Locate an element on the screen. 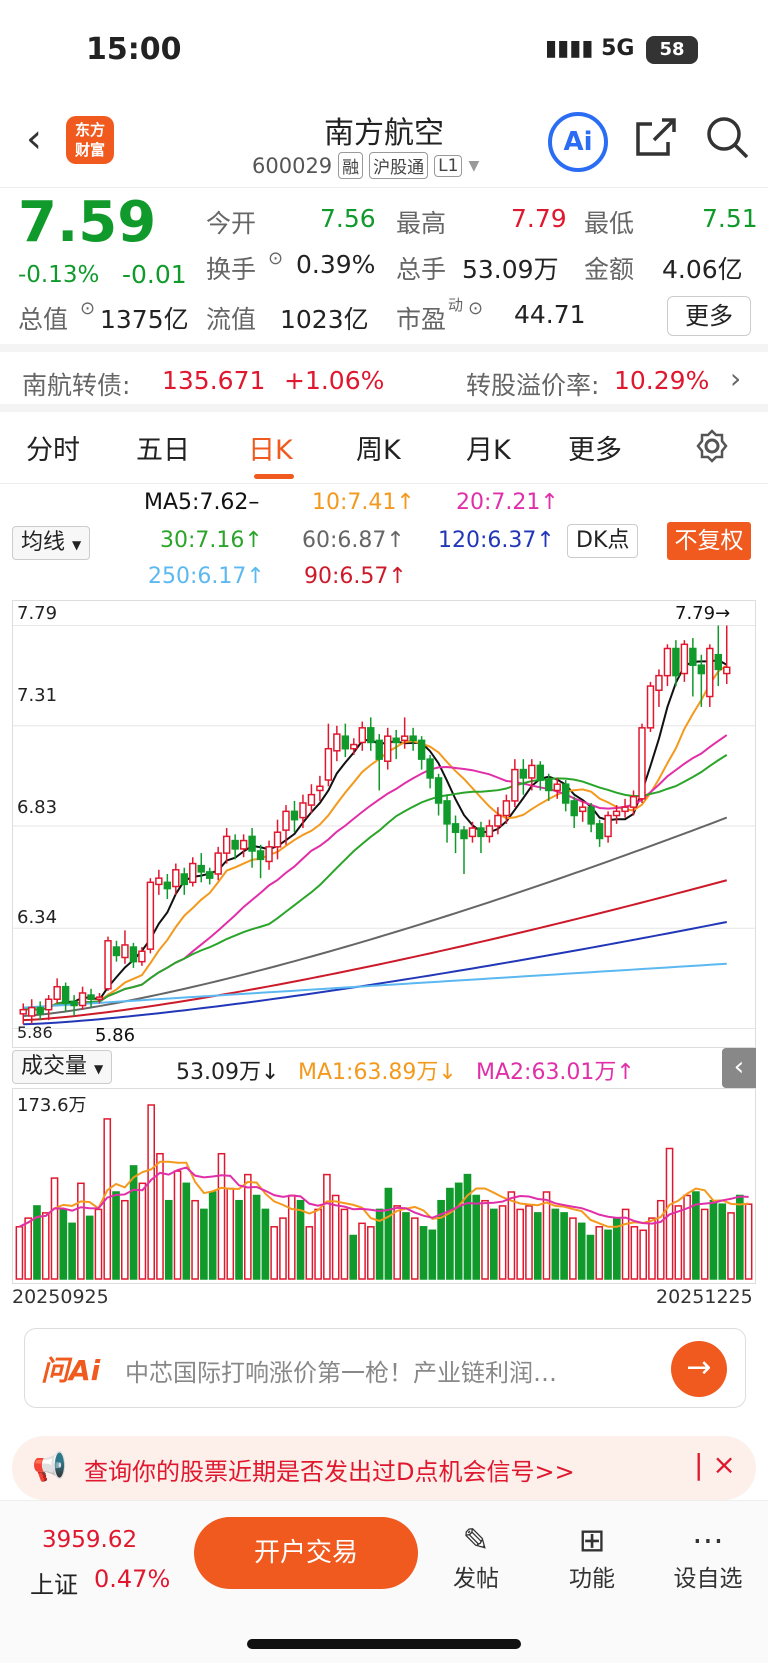  open-value: 7.56 is located at coordinates (348, 218).